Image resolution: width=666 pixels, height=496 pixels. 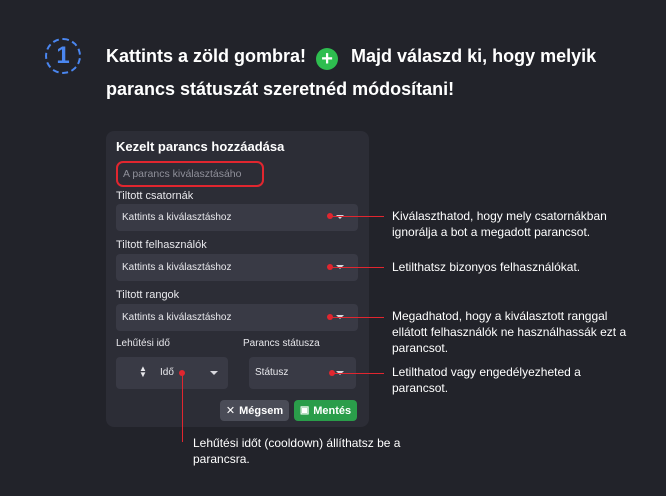 I want to click on status-label: Parancs státusza, so click(x=281, y=343).